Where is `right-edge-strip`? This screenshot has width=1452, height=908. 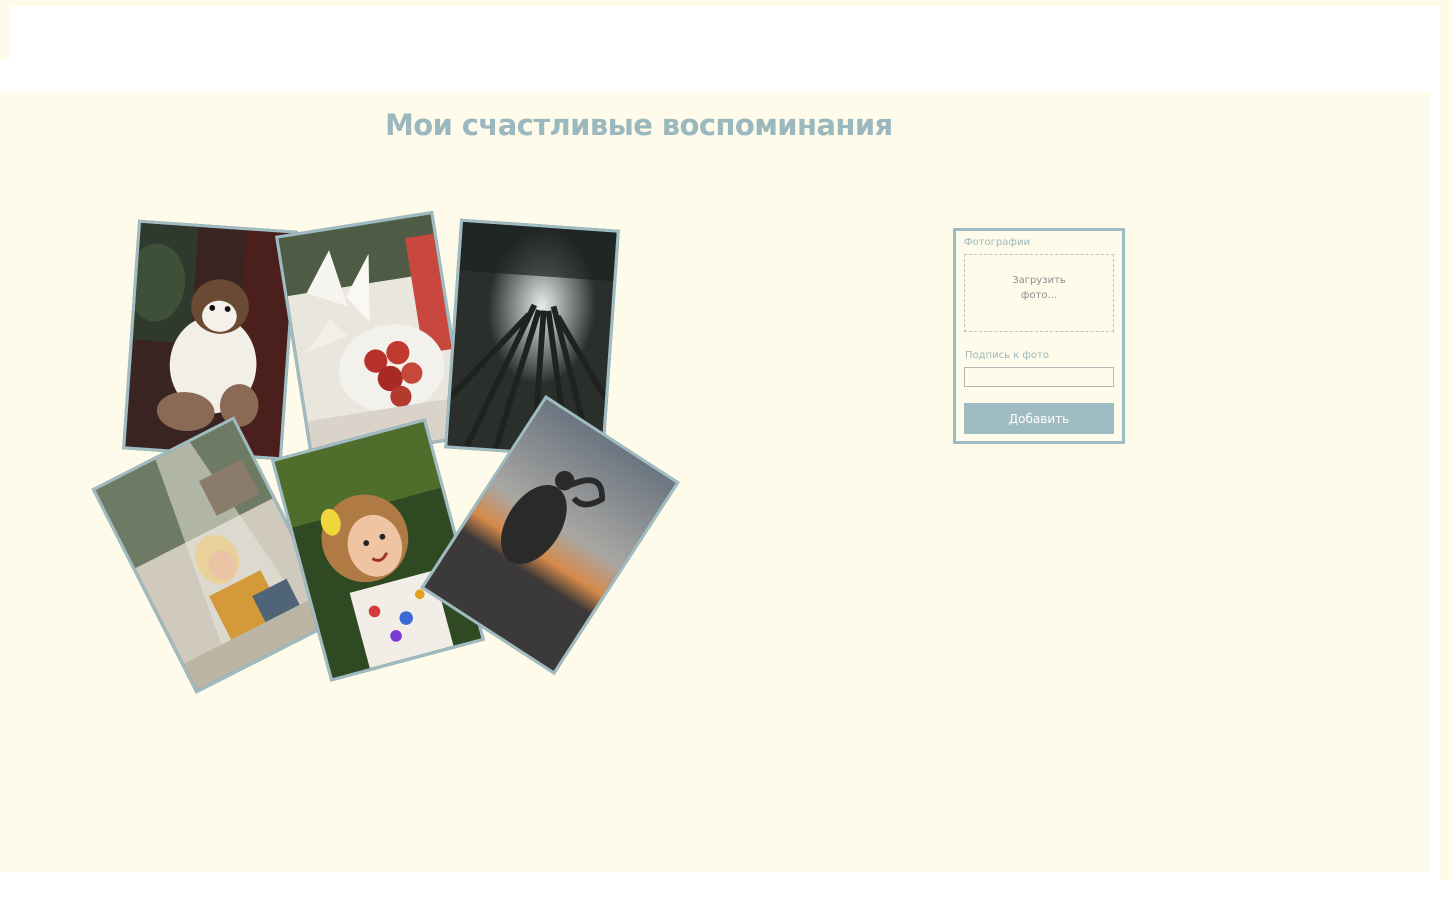 right-edge-strip is located at coordinates (1446, 440).